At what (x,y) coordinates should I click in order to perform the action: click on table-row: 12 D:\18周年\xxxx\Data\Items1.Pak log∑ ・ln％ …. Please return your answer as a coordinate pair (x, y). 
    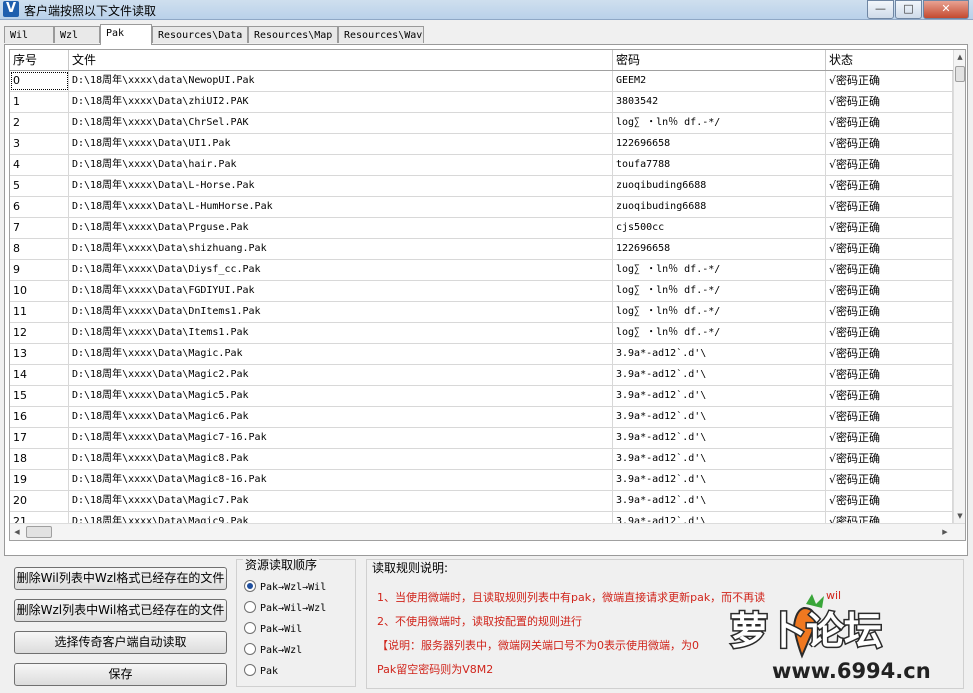
    Looking at the image, I should click on (481, 333).